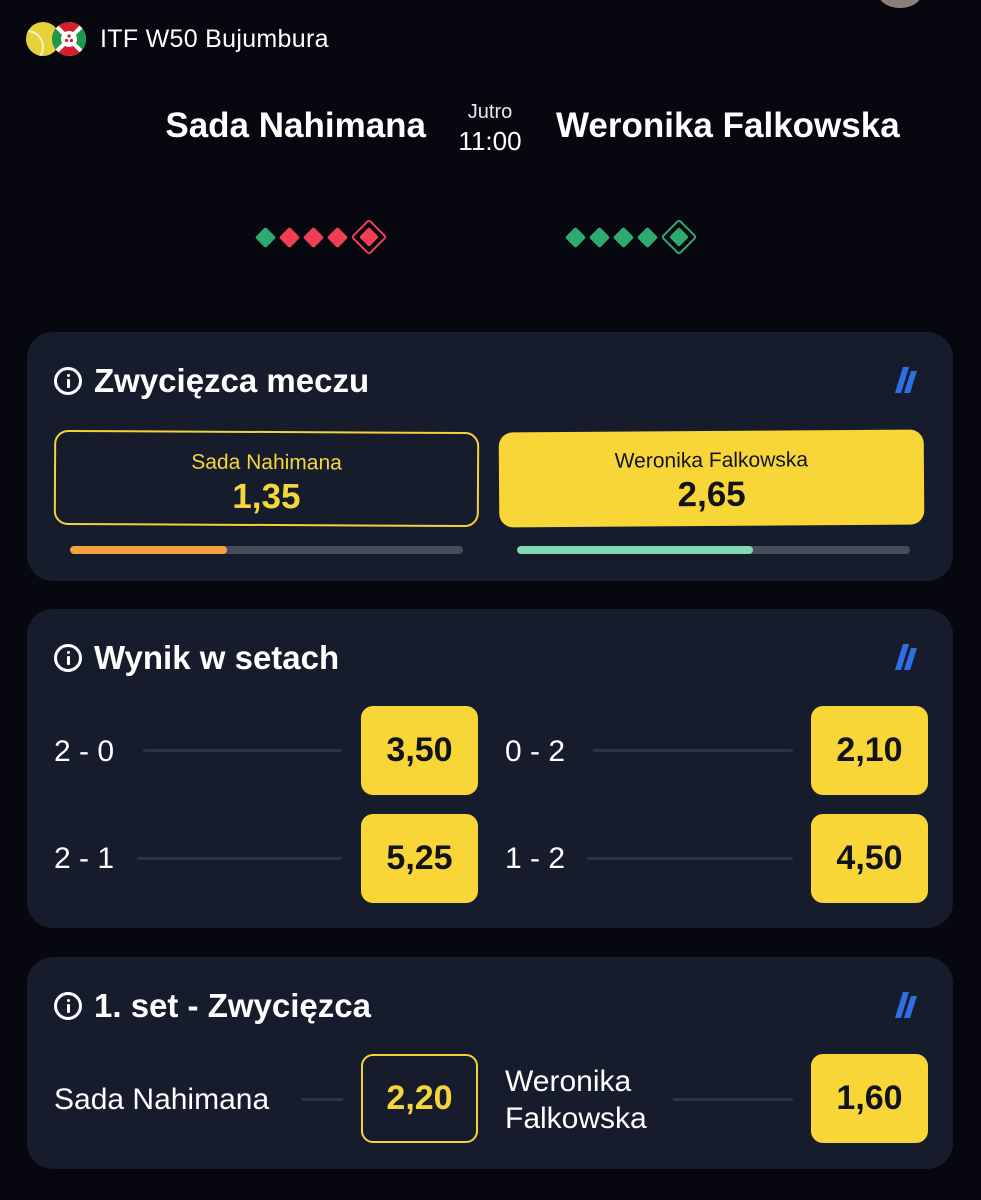 Image resolution: width=981 pixels, height=1200 pixels. I want to click on match-time: Jutro 11:00, so click(490, 129).